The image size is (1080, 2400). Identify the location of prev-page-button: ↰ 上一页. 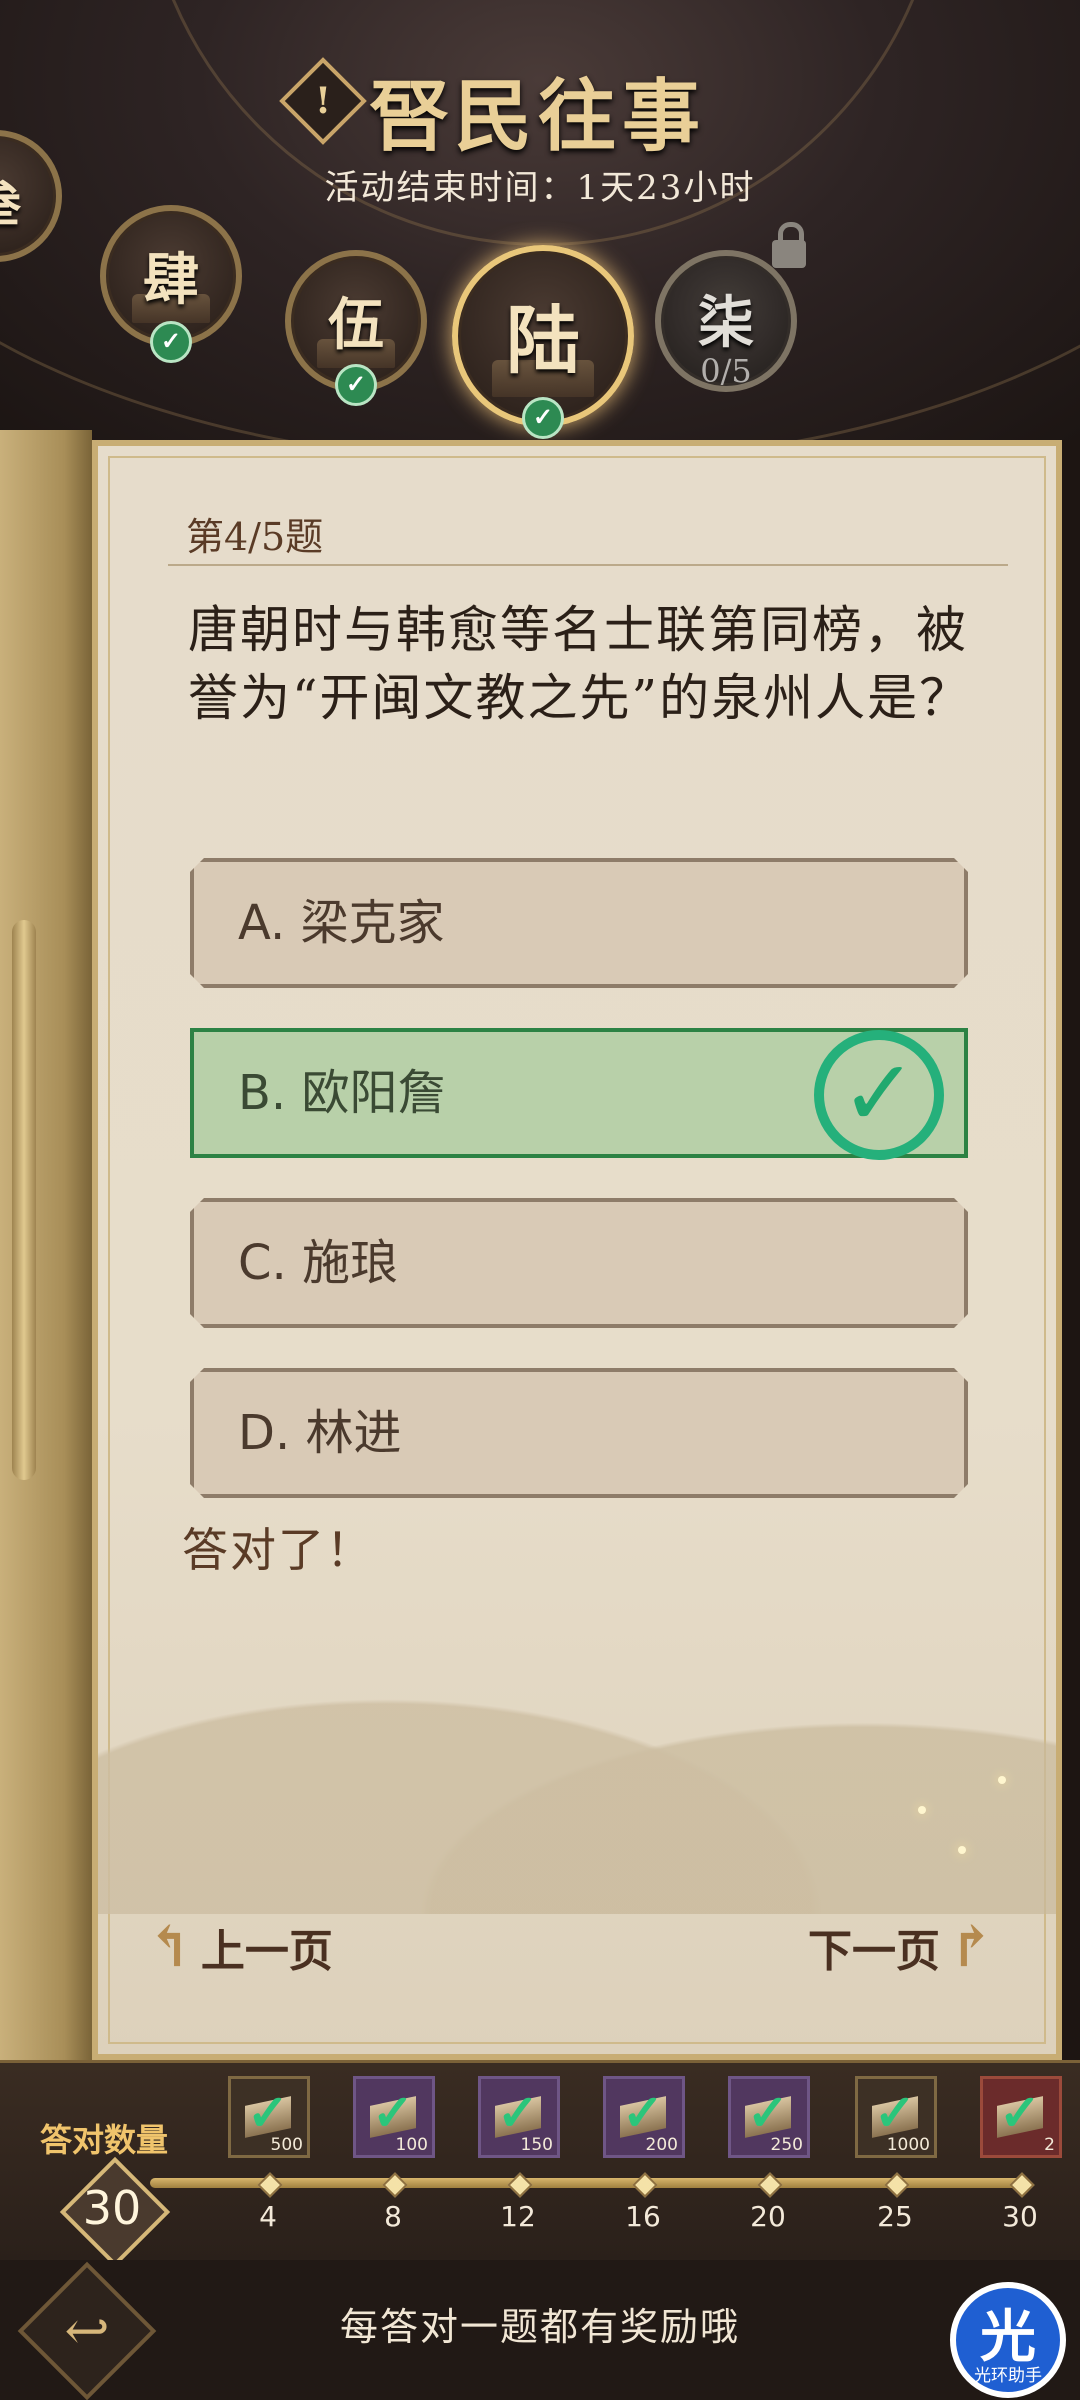
(235, 1947).